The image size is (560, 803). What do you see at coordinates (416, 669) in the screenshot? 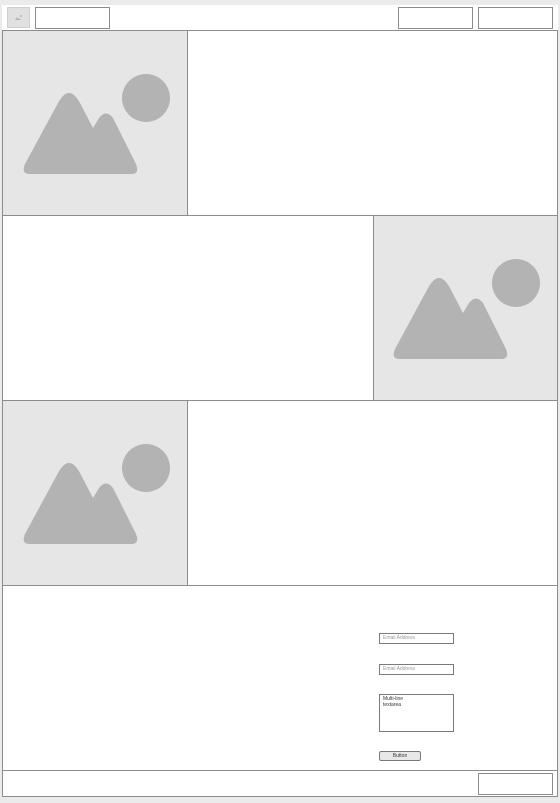
I see `email-input-2: Email Address` at bounding box center [416, 669].